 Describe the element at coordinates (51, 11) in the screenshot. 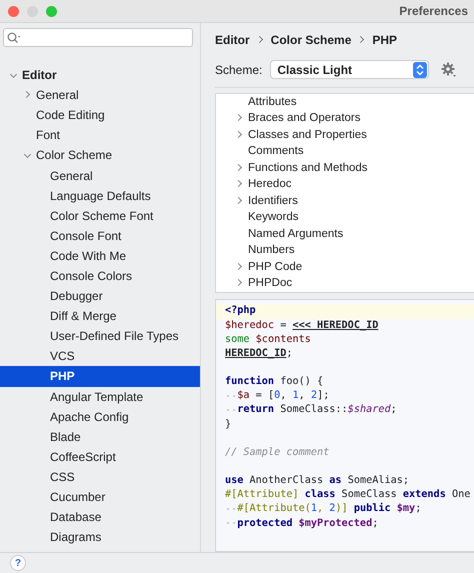

I see `zoom-button` at that location.